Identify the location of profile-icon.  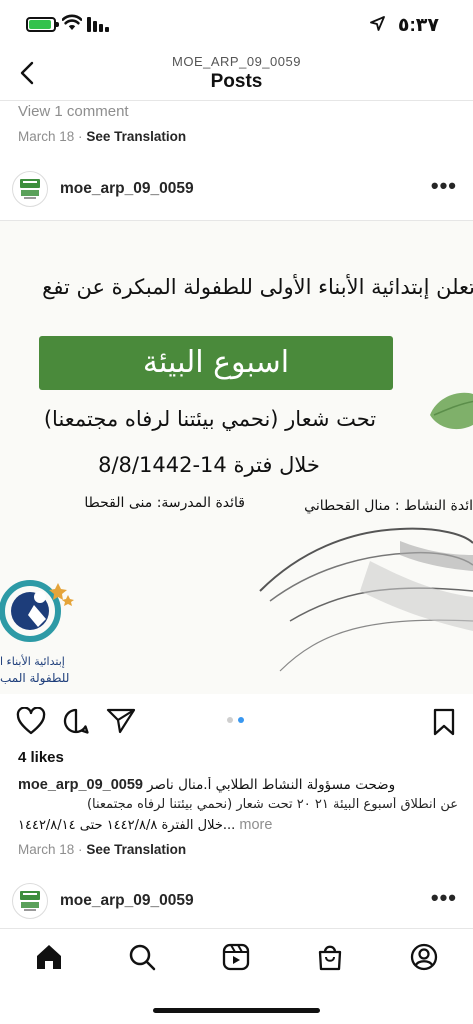
(424, 957).